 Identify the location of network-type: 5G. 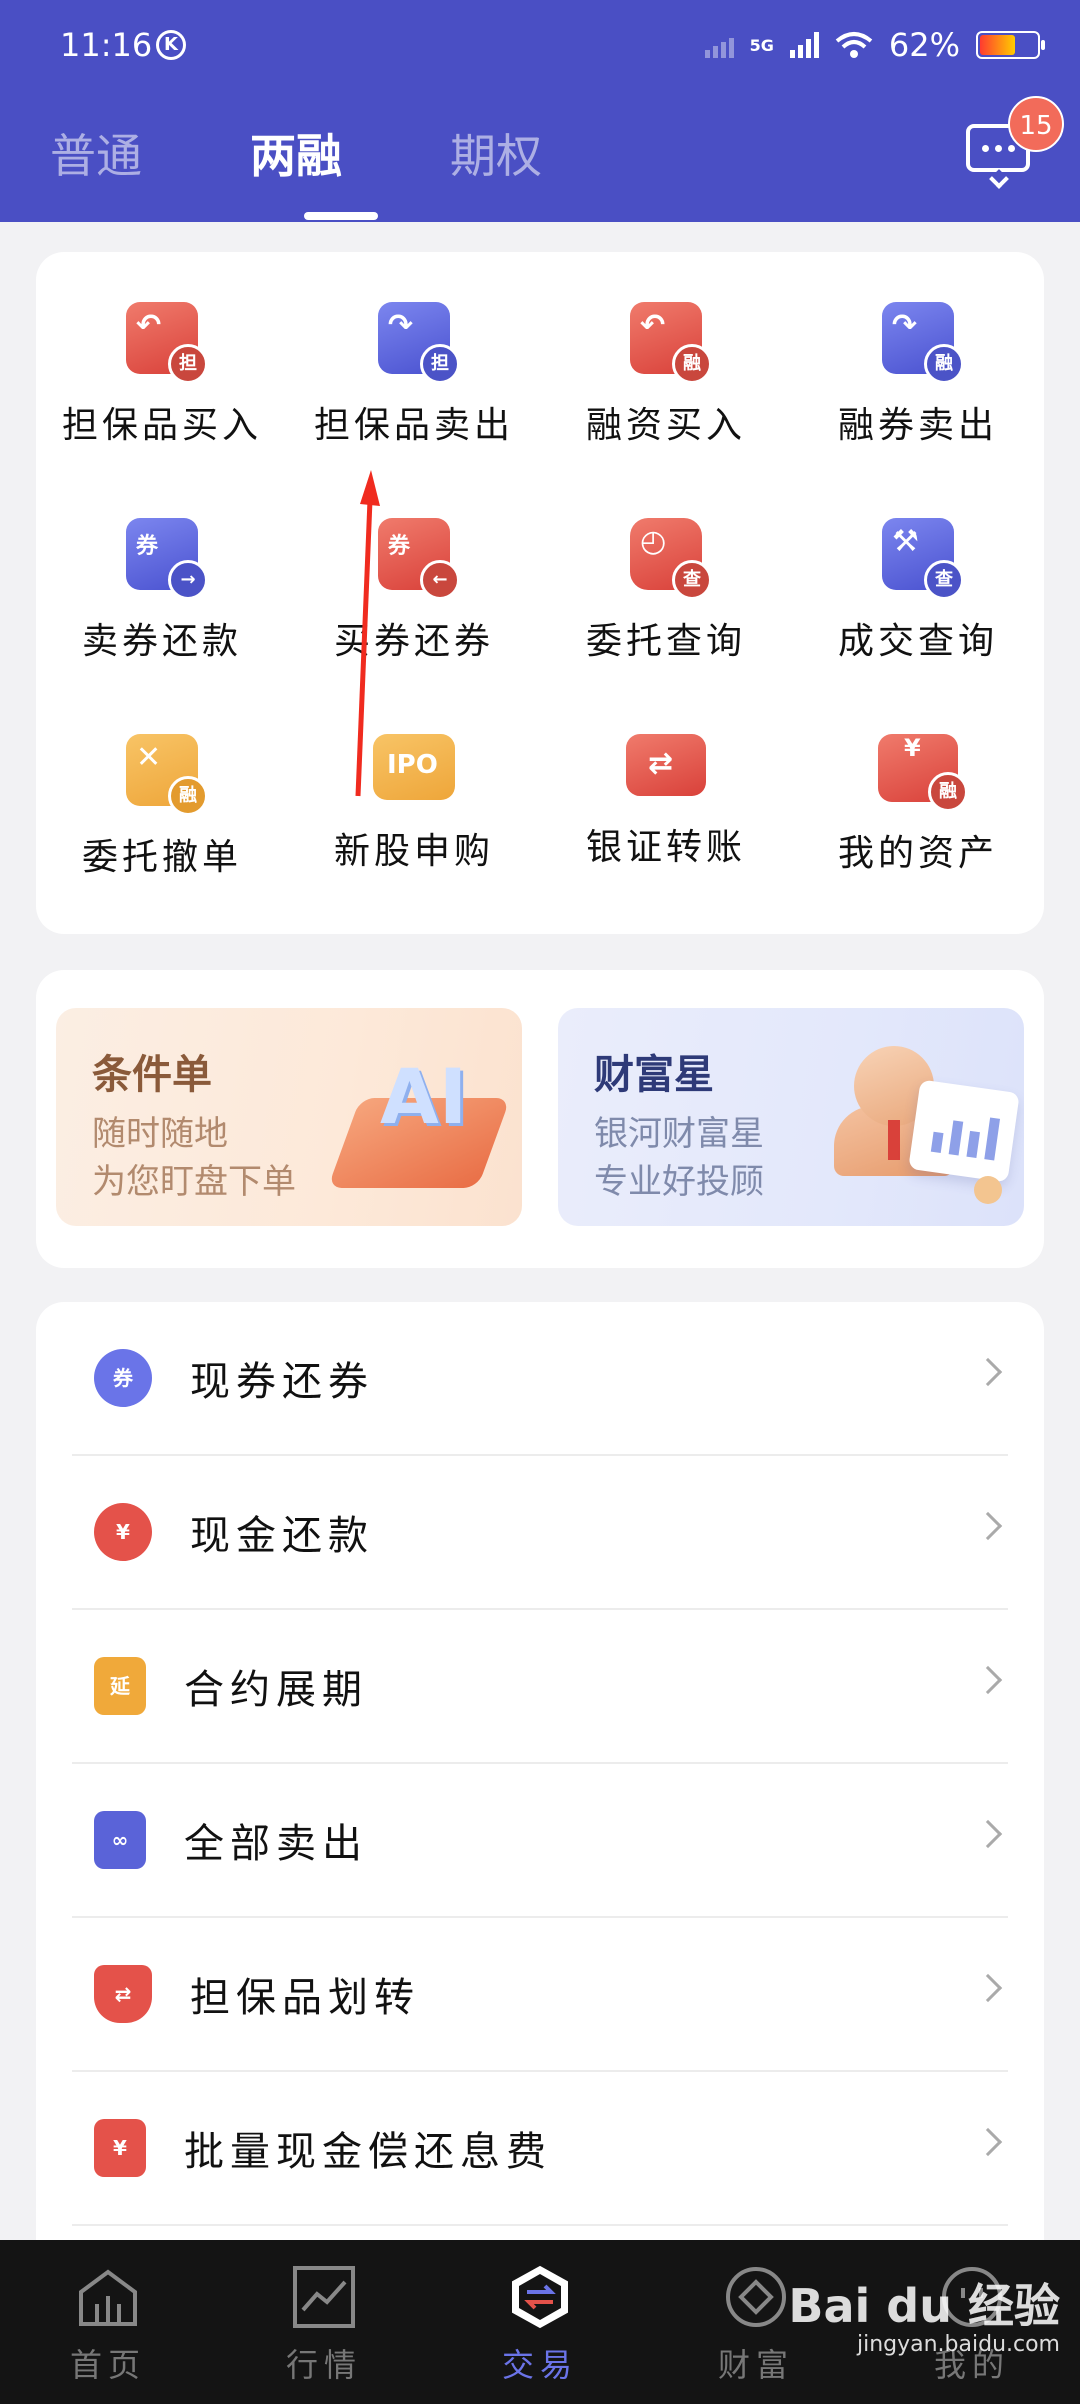
(761, 45).